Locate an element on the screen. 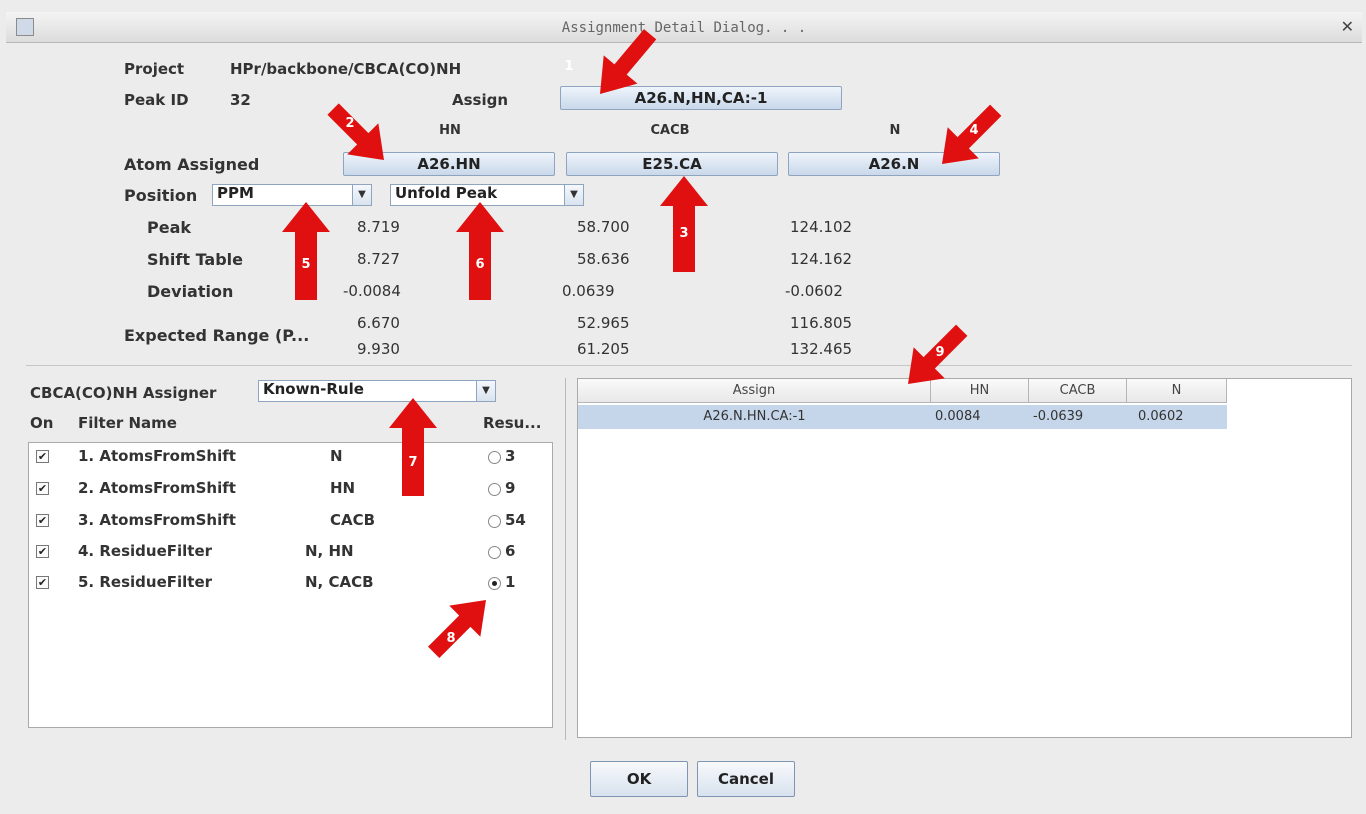  annotation-label-9: 9 is located at coordinates (939, 352).